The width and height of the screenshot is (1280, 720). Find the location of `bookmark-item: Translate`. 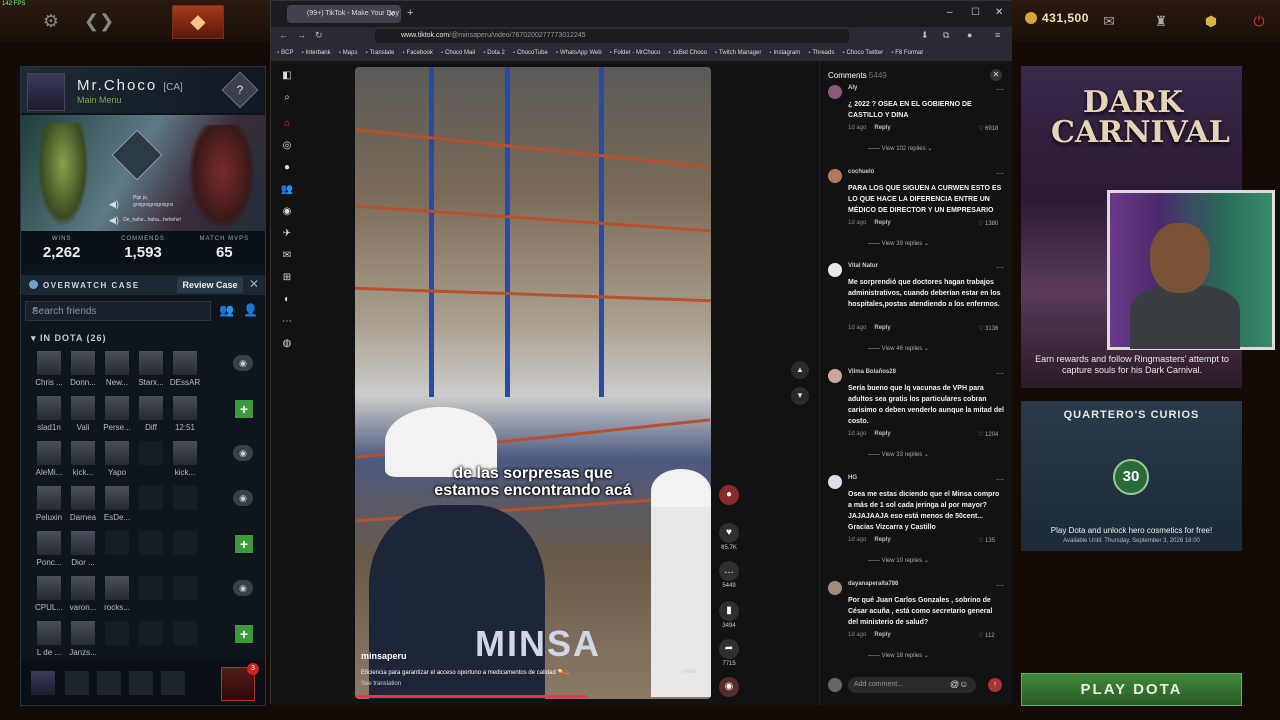

bookmark-item: Translate is located at coordinates (380, 53).